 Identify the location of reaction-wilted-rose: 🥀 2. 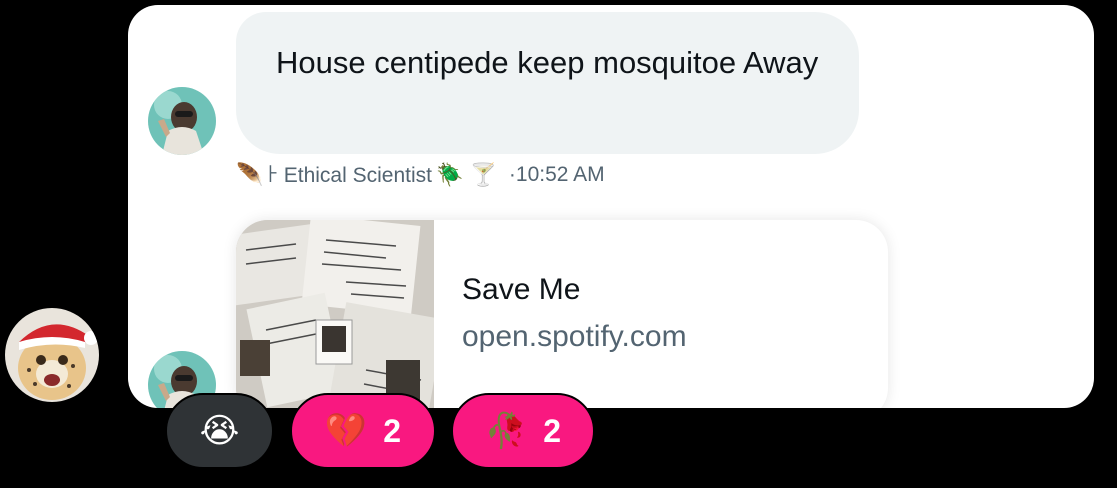
(523, 431).